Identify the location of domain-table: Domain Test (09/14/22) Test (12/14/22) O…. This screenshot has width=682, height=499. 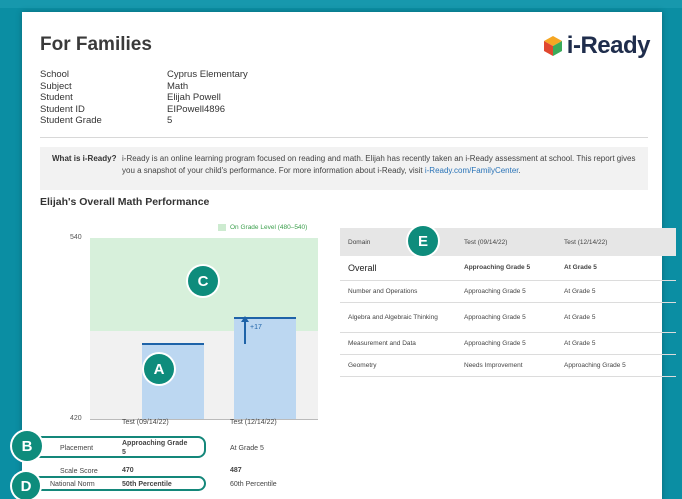
(508, 302).